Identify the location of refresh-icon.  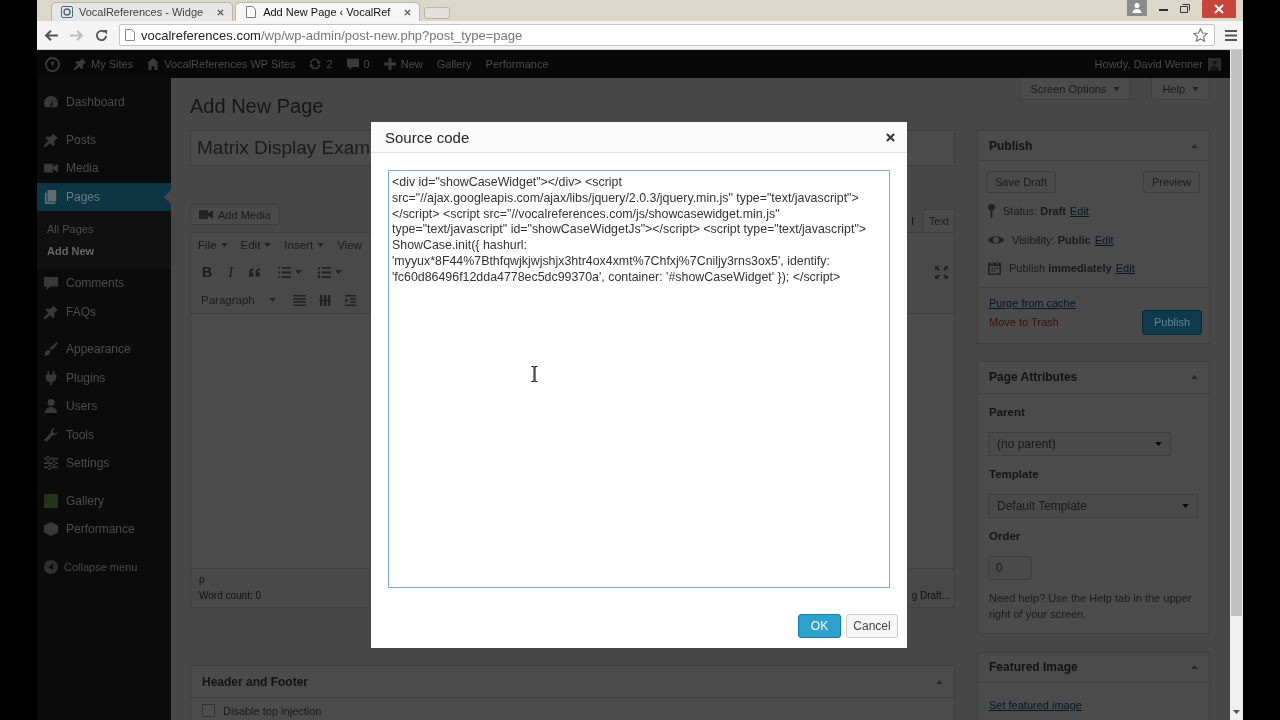
(315, 64).